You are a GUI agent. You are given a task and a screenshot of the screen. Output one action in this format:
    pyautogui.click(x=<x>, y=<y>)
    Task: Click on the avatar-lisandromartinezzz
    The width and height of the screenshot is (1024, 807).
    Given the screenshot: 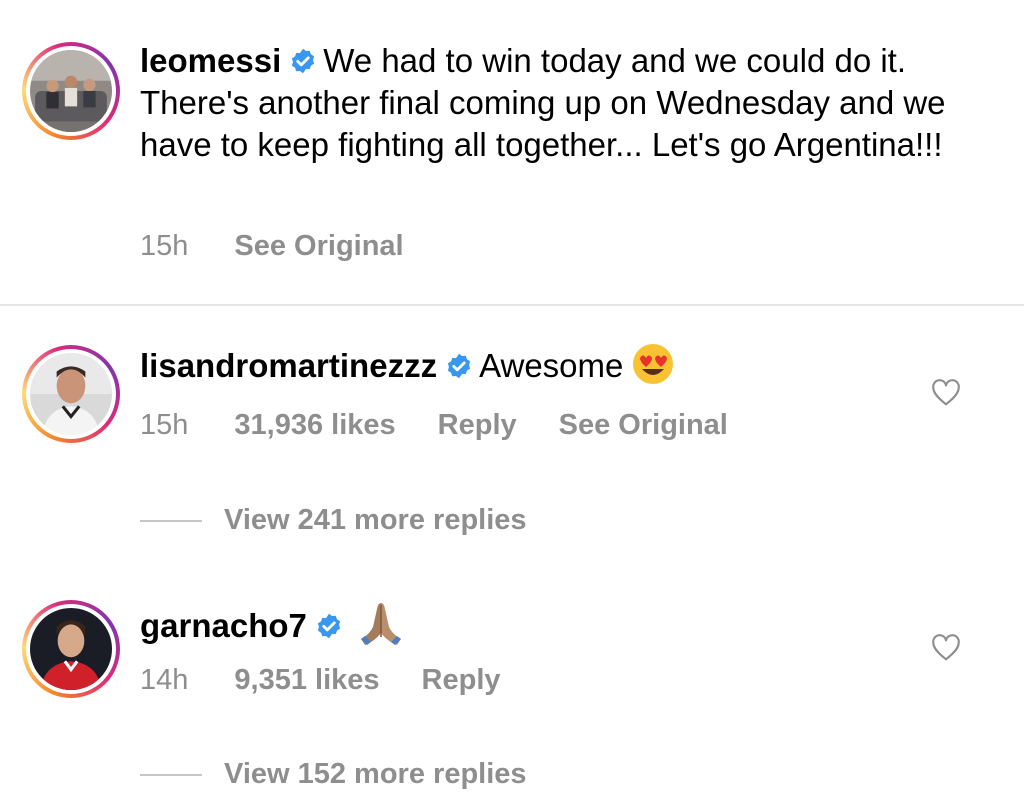 What is the action you would take?
    pyautogui.click(x=71, y=394)
    